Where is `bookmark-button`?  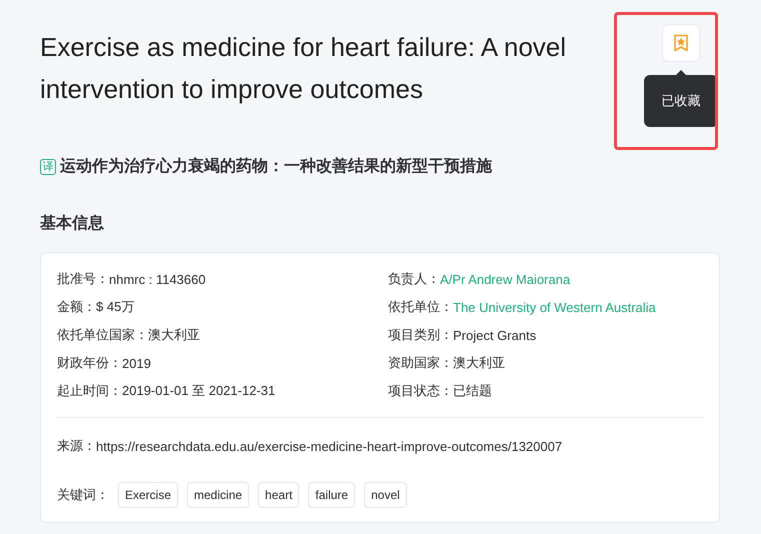 bookmark-button is located at coordinates (681, 43).